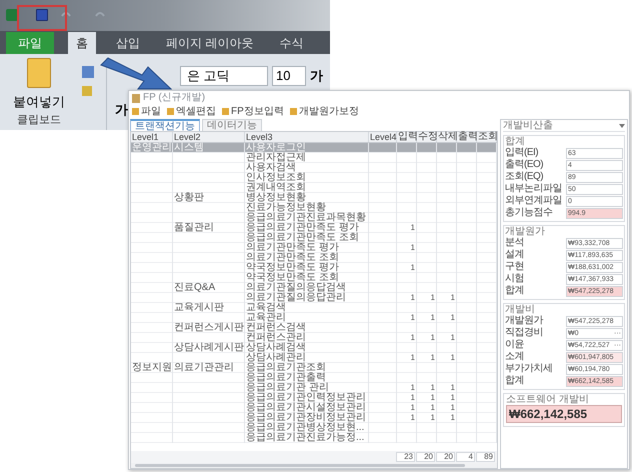  I want to click on group-title: 합계, so click(515, 141).